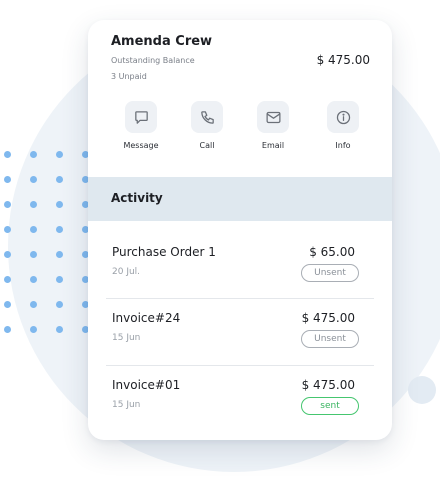 This screenshot has height=493, width=440. I want to click on message-icon, so click(141, 117).